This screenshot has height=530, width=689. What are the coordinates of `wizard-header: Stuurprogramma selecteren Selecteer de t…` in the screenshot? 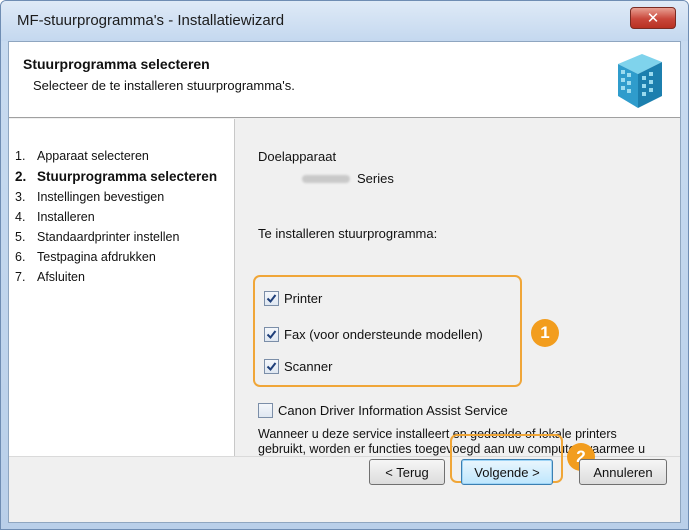 It's located at (344, 80).